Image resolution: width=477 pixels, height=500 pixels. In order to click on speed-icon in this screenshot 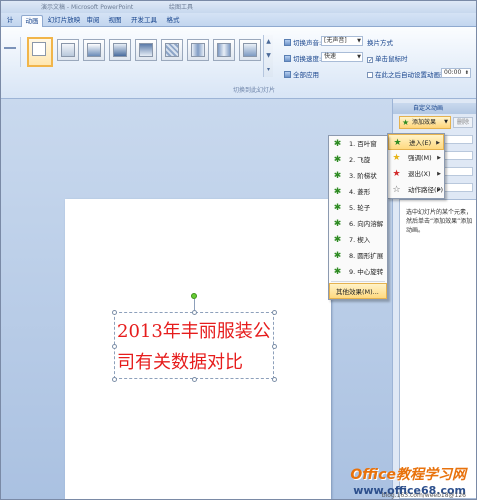, I will do `click(287, 58)`.